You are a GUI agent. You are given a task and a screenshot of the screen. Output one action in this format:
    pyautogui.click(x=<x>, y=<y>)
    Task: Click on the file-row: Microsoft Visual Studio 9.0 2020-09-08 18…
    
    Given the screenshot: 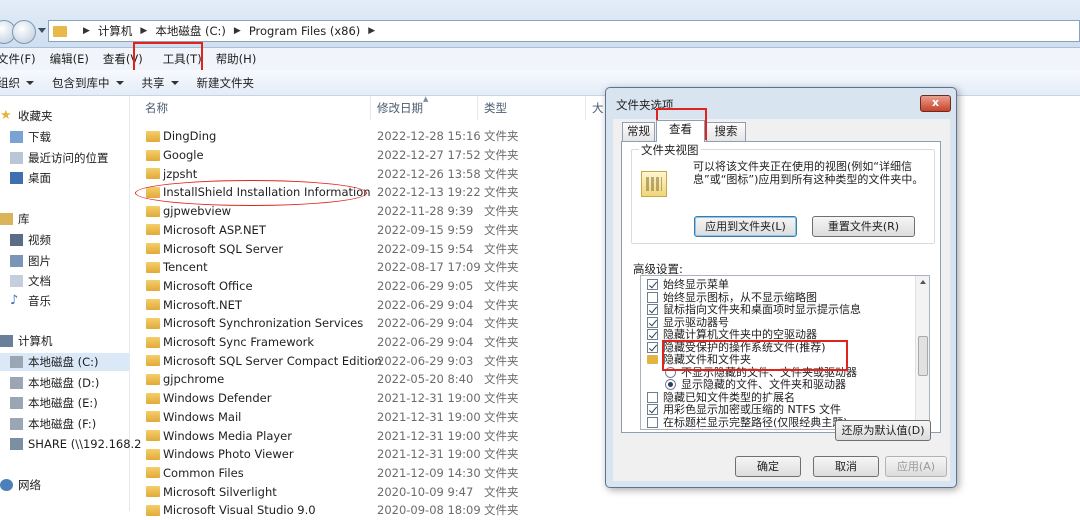 What is the action you would take?
    pyautogui.click(x=372, y=510)
    